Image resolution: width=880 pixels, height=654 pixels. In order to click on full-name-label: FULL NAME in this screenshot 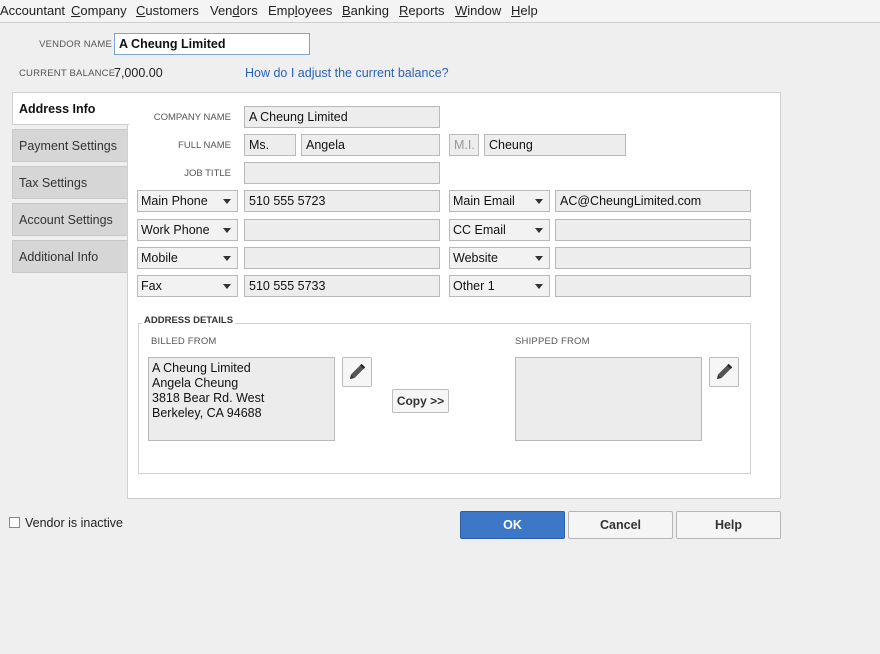, I will do `click(204, 145)`.